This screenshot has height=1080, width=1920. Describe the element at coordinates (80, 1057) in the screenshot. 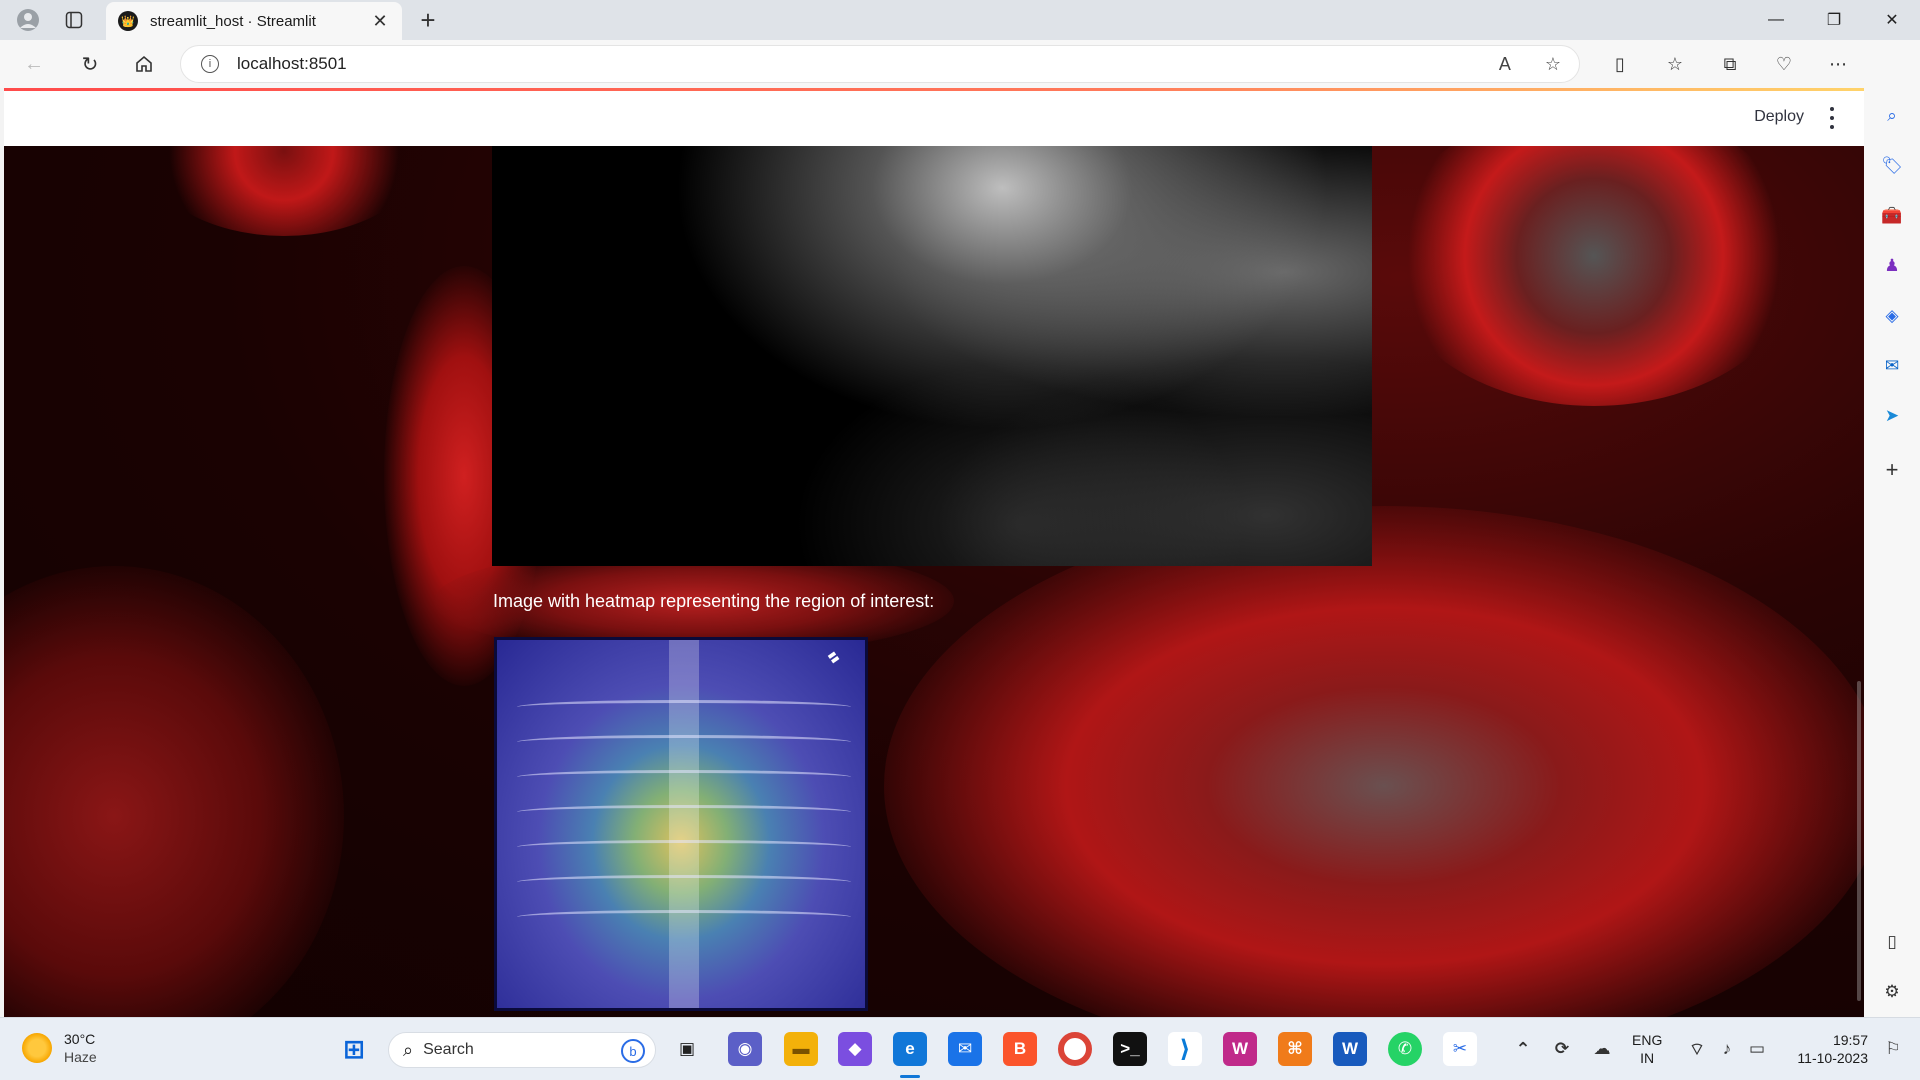

I see `weather-desc: Haze` at that location.